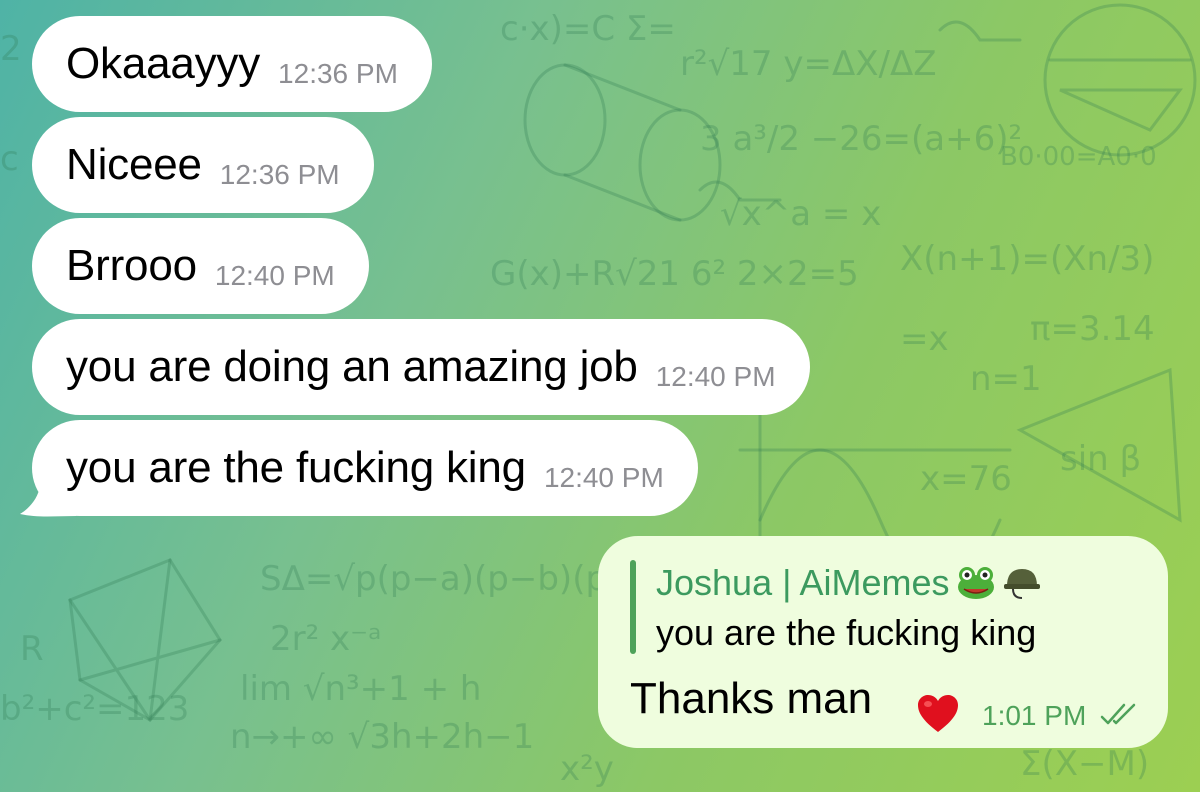 The image size is (1200, 792). I want to click on reply-author: Joshua | AiMemes, so click(848, 583).